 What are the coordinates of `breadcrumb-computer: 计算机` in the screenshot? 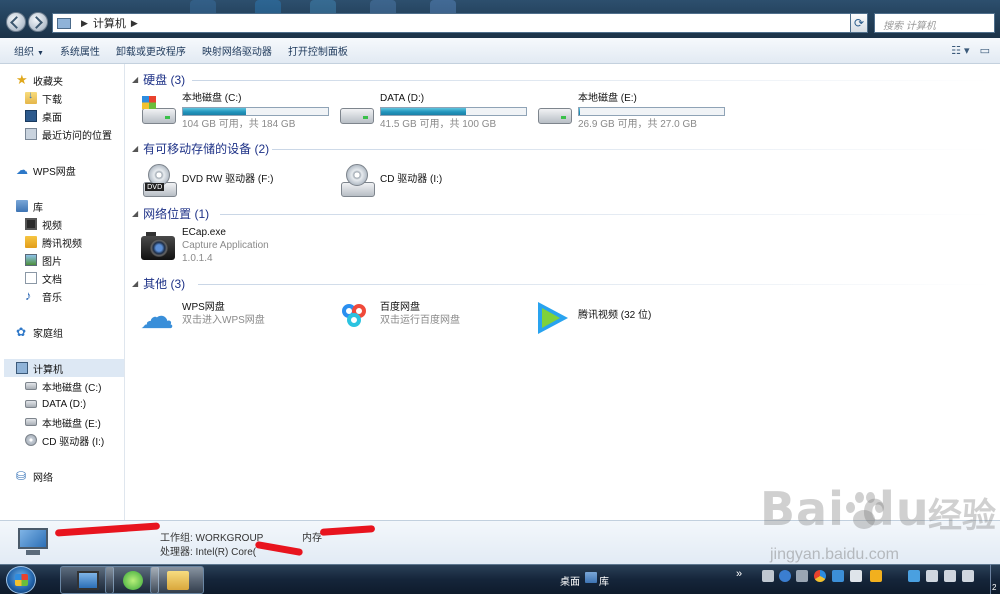 It's located at (109, 23).